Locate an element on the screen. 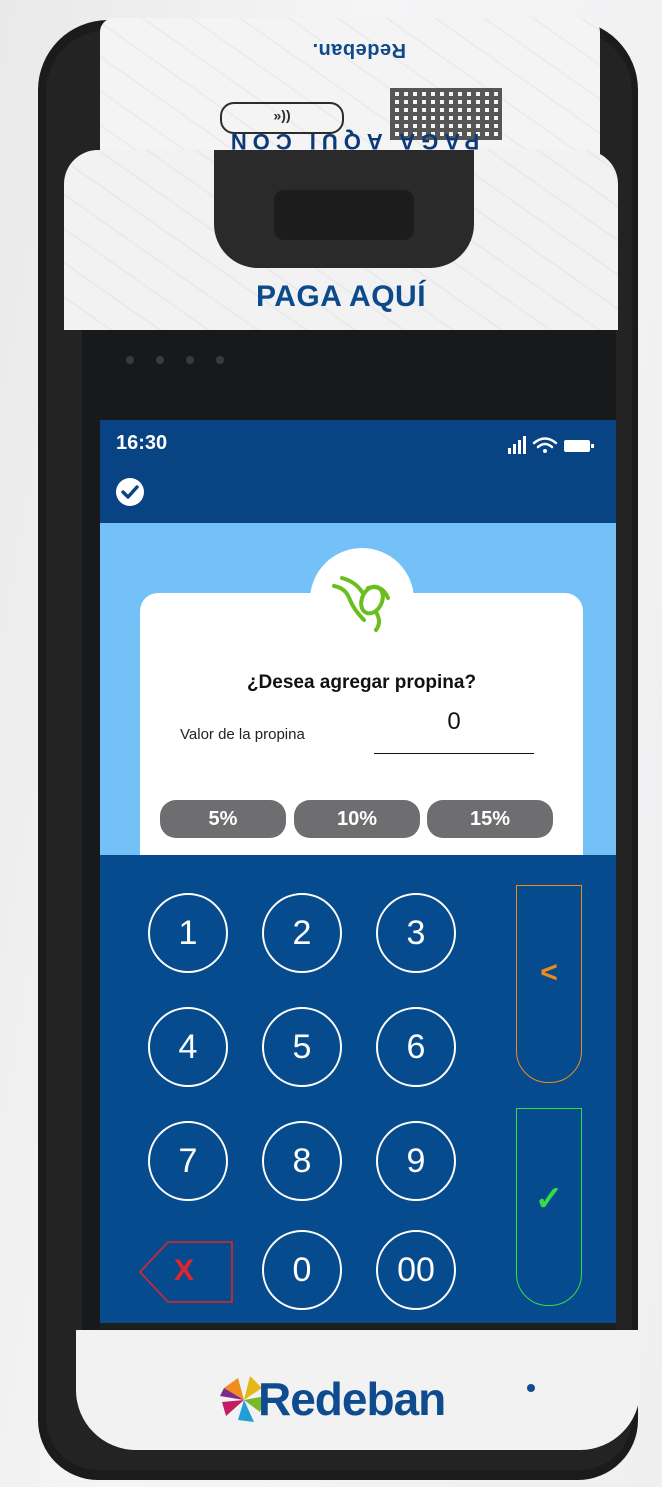  tip-15-percent-button: 15% is located at coordinates (490, 819).